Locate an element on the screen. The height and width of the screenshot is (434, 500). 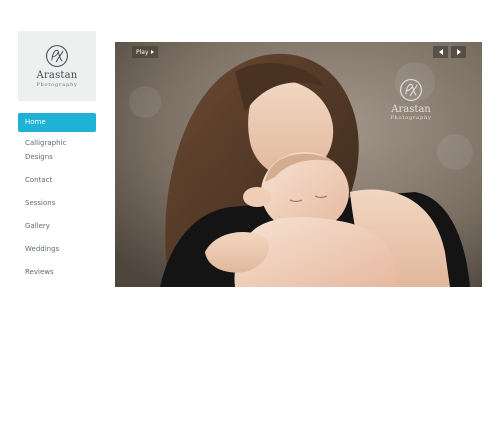
nav-item-weddings: Weddings is located at coordinates (57, 249).